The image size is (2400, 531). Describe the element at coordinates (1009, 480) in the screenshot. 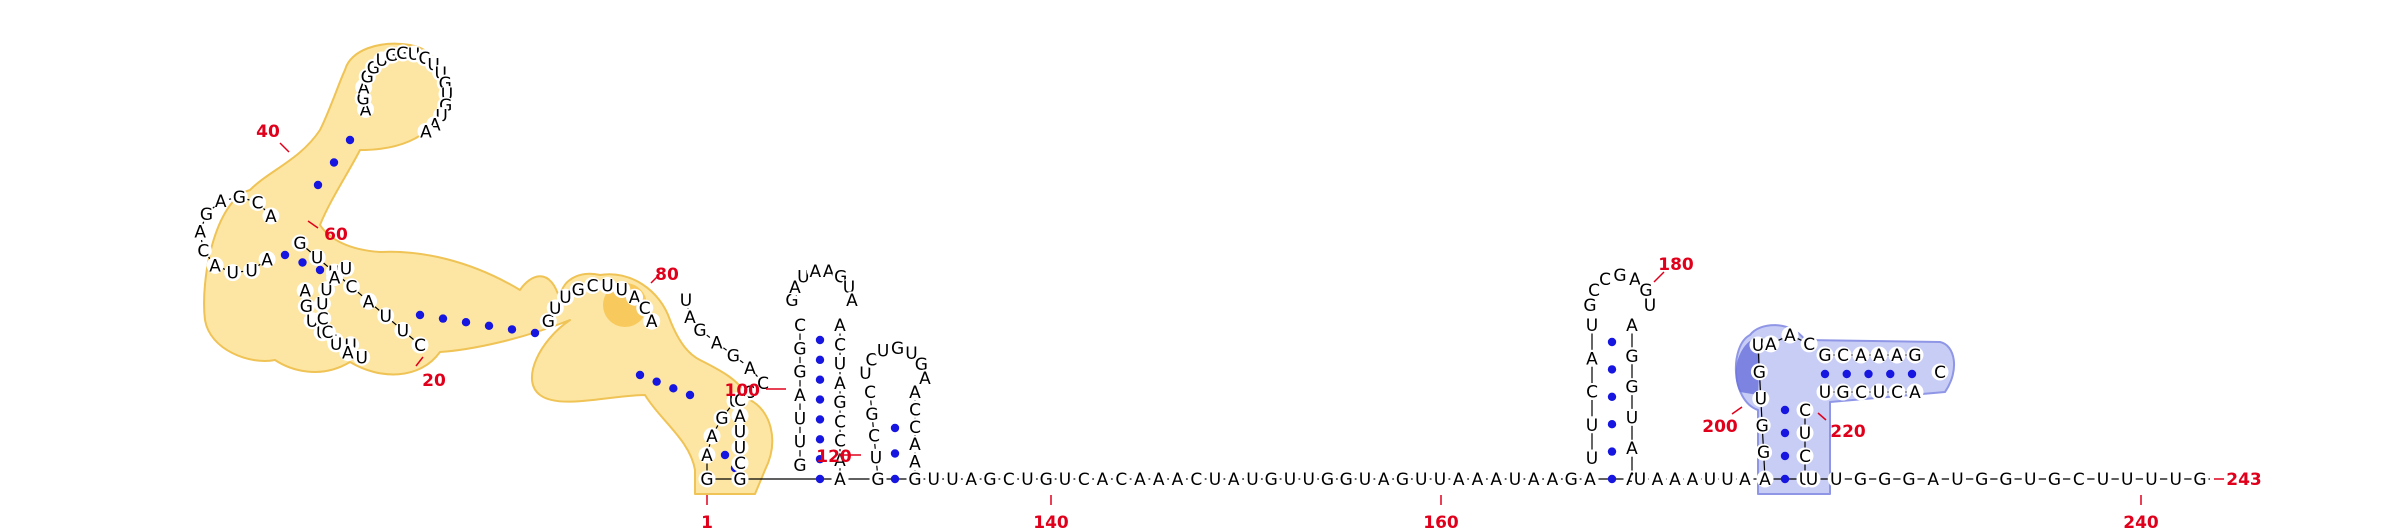

I see `nucleotide-linker_1-5: C` at that location.